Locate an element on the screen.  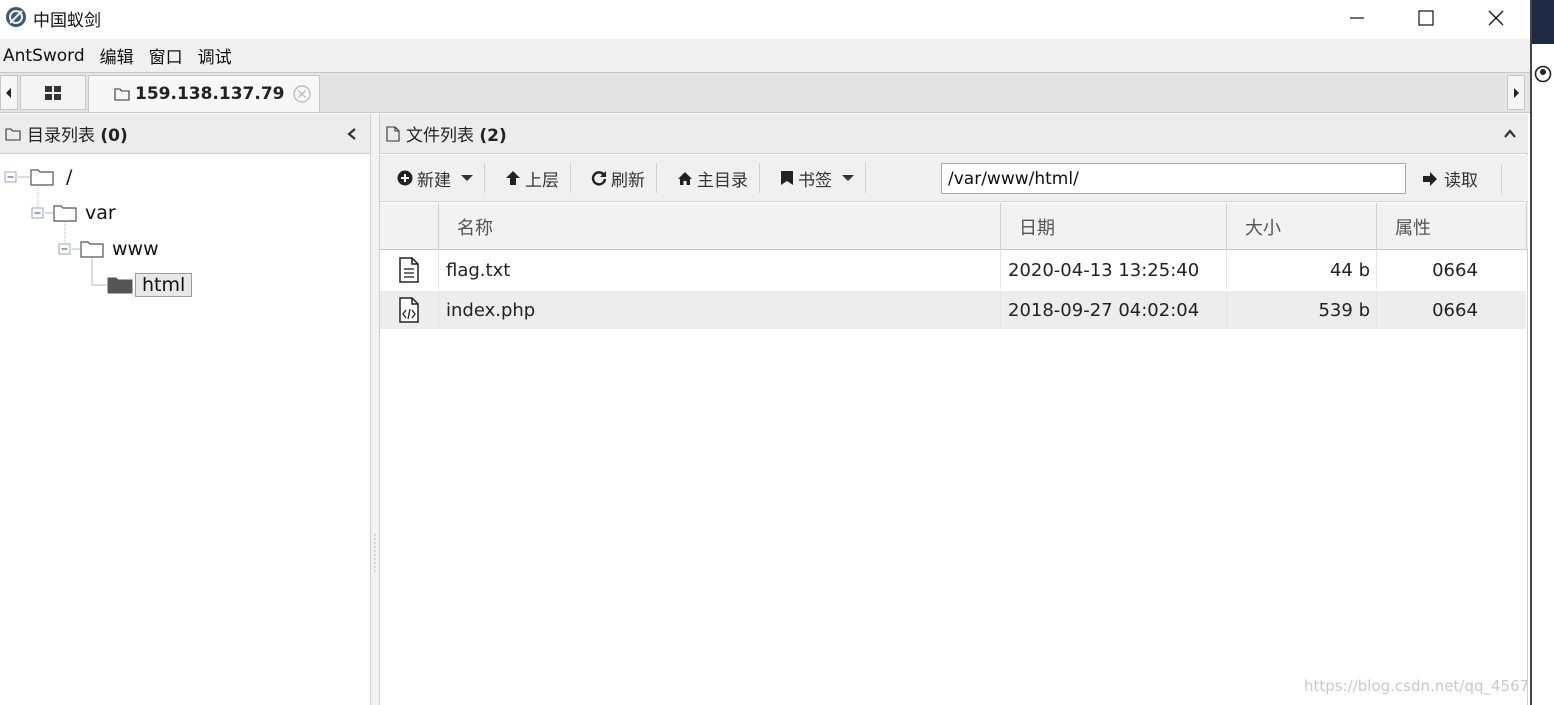
directory-pane-header: 目录列表 (0) is located at coordinates (185, 134).